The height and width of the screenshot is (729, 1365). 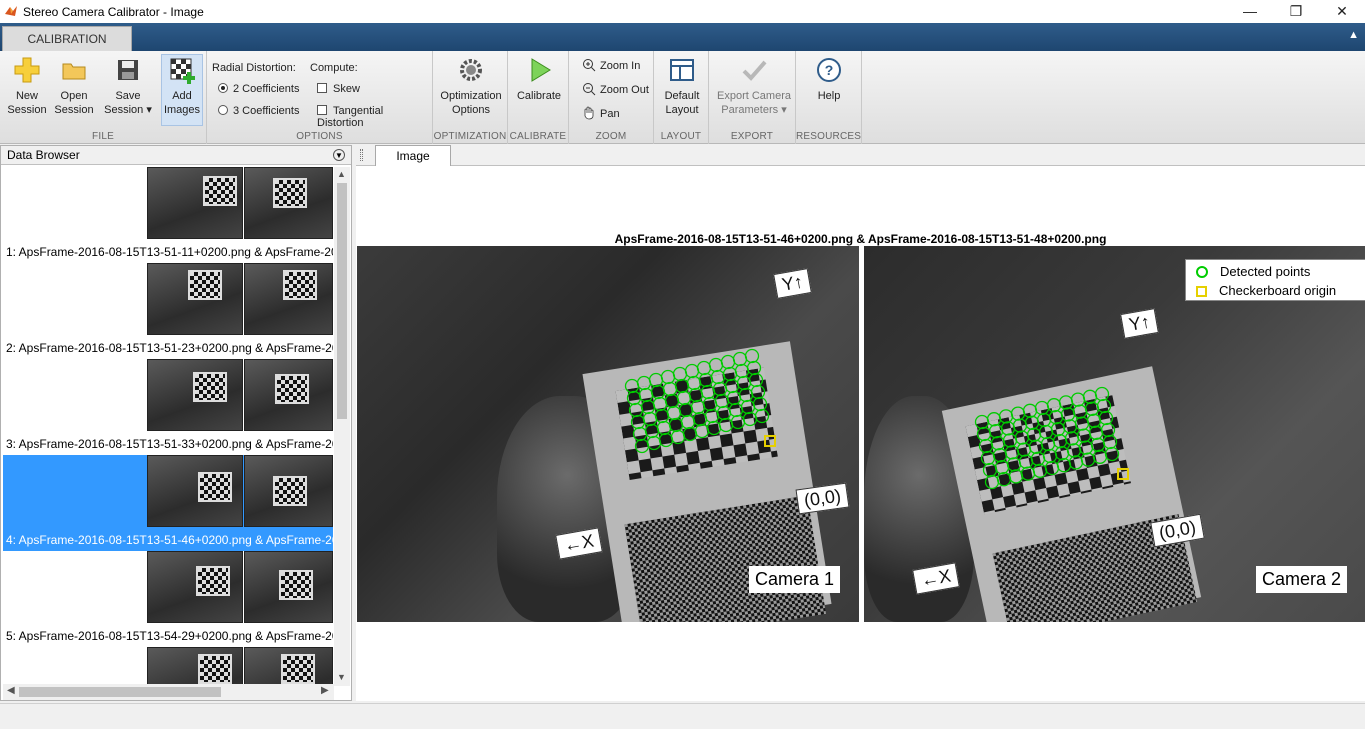 What do you see at coordinates (754, 86) in the screenshot?
I see `export-camera-parameters-button: Export Camera Parameters ▾` at bounding box center [754, 86].